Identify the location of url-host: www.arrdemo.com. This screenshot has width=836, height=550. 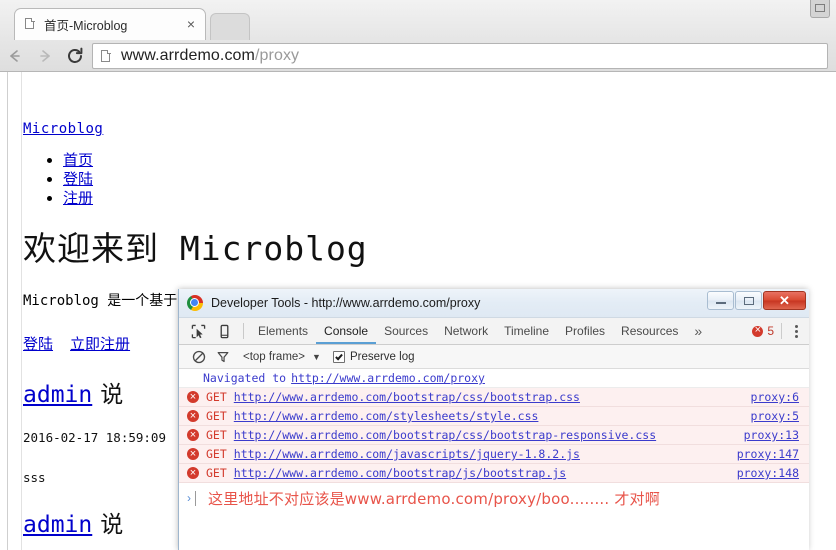
(188, 55).